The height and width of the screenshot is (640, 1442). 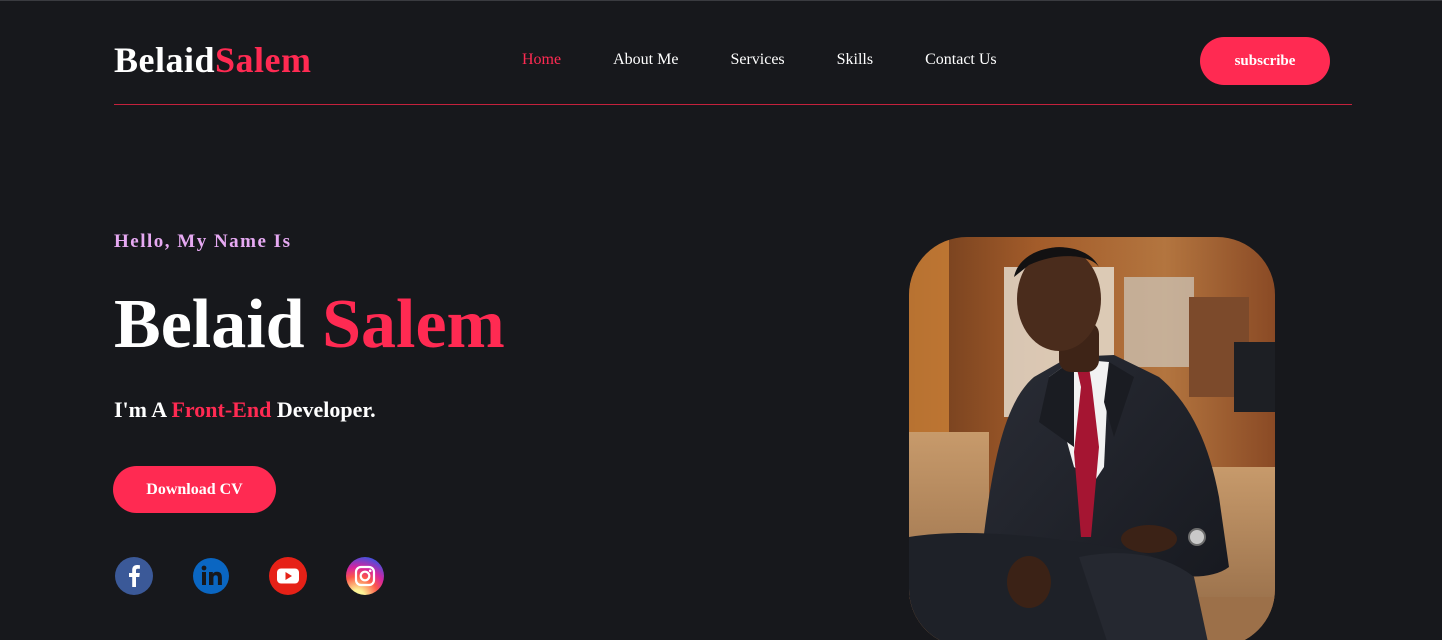 I want to click on tagline-accent: Front-End, so click(x=221, y=409).